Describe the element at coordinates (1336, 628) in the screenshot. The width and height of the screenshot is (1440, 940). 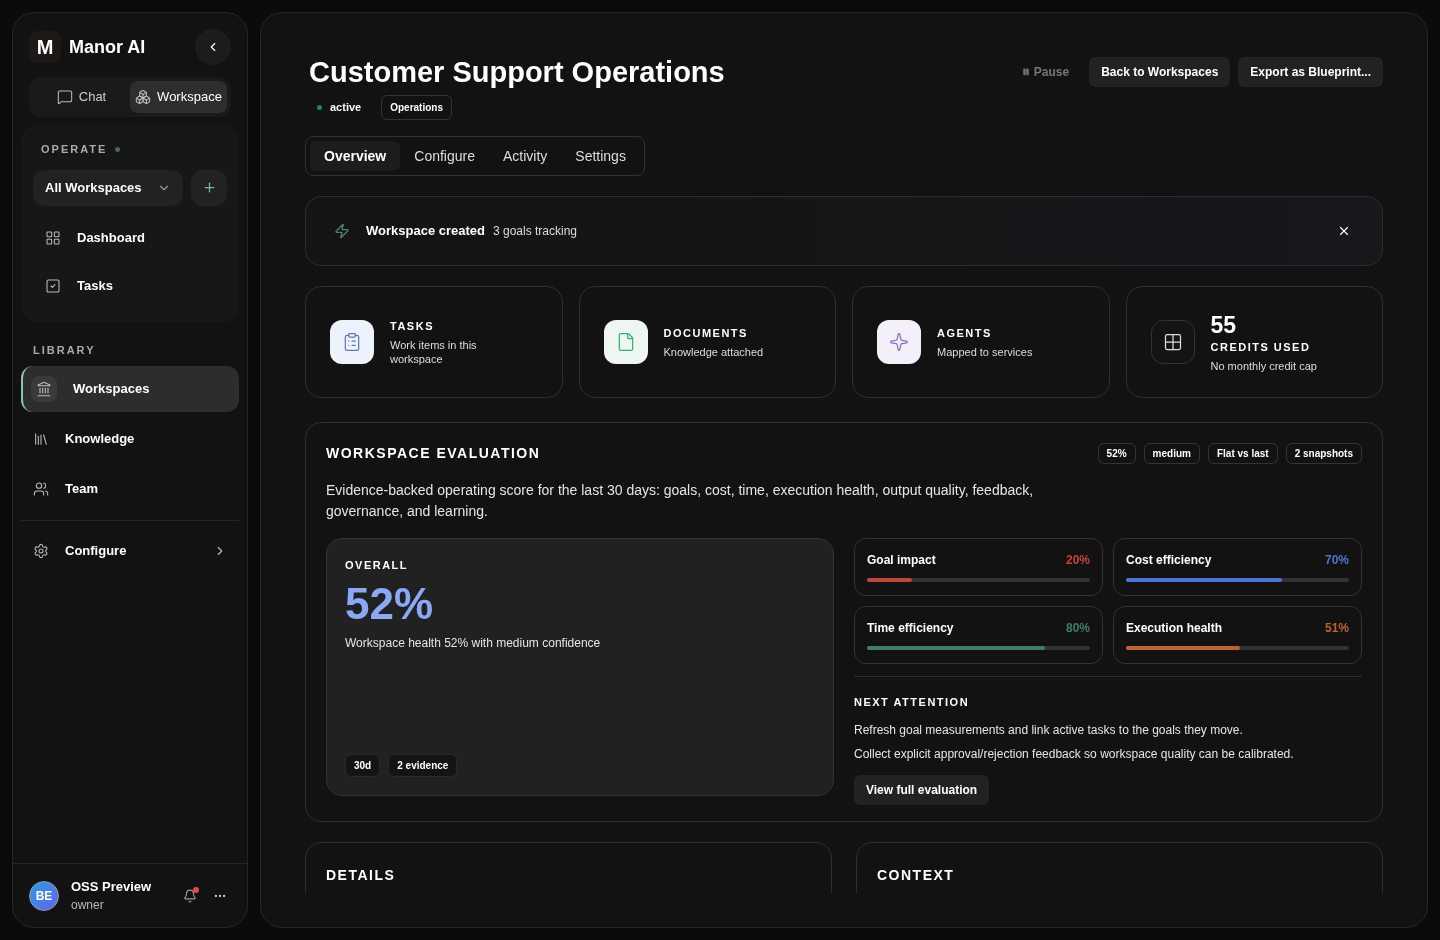
I see `metric-percent: 51%` at that location.